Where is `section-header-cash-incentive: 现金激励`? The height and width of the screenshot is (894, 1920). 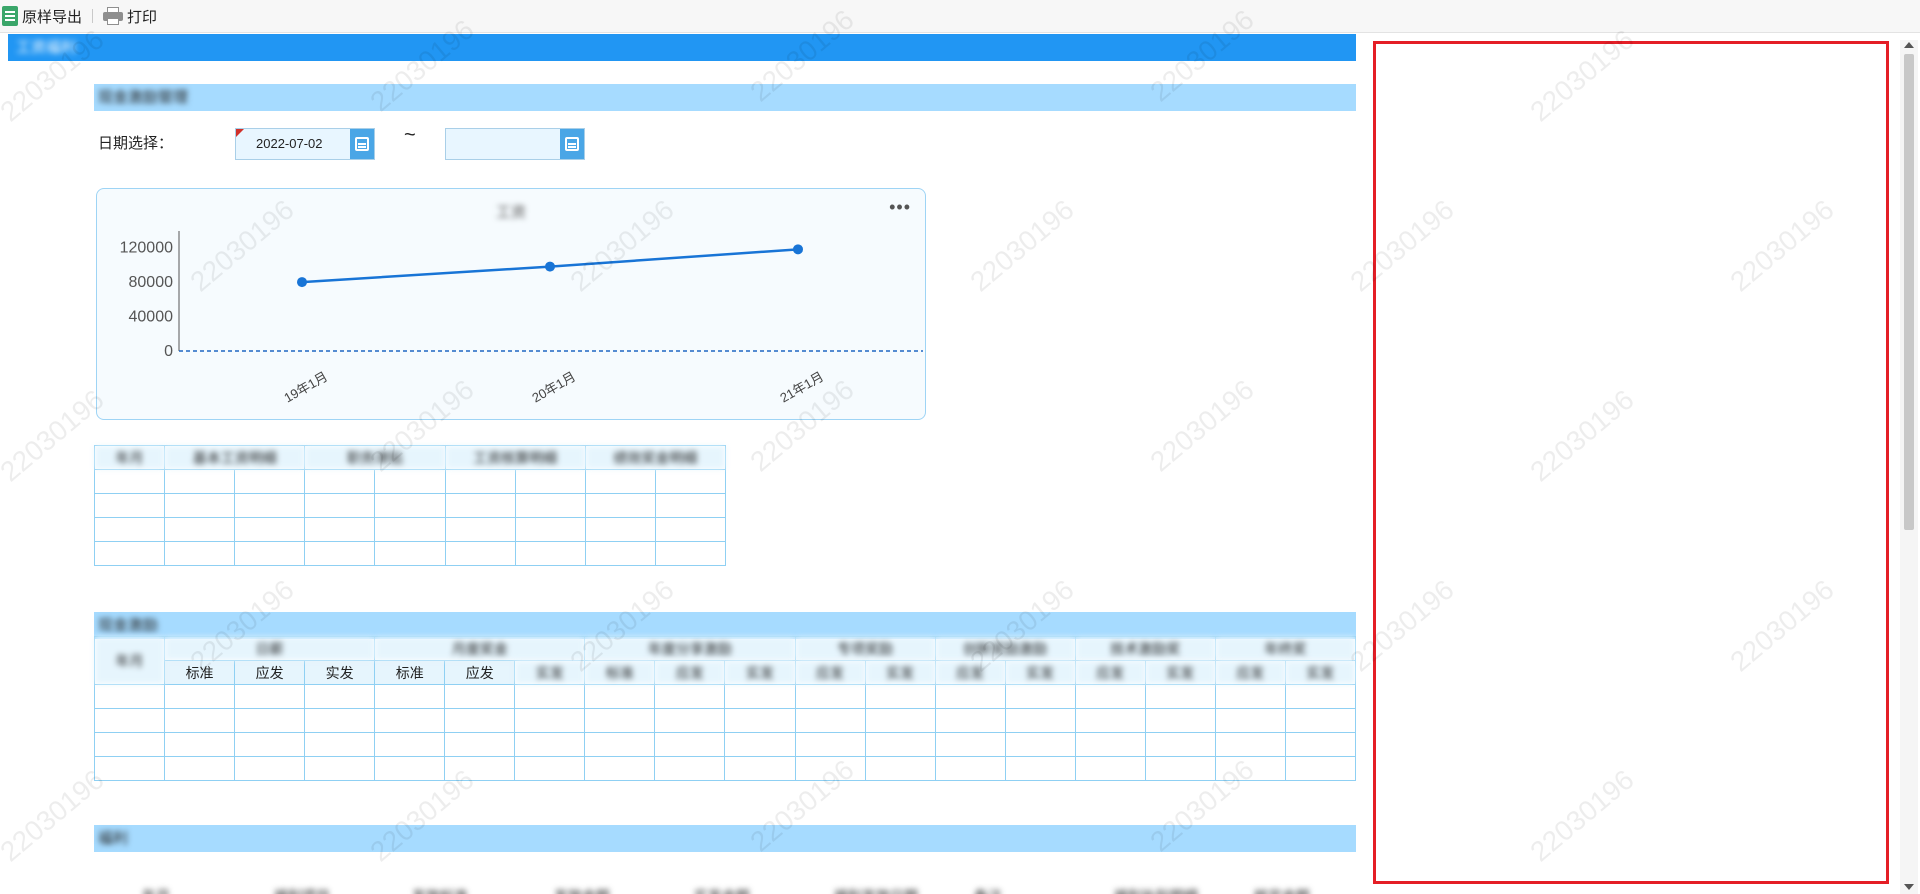
section-header-cash-incentive: 现金激励 is located at coordinates (725, 625).